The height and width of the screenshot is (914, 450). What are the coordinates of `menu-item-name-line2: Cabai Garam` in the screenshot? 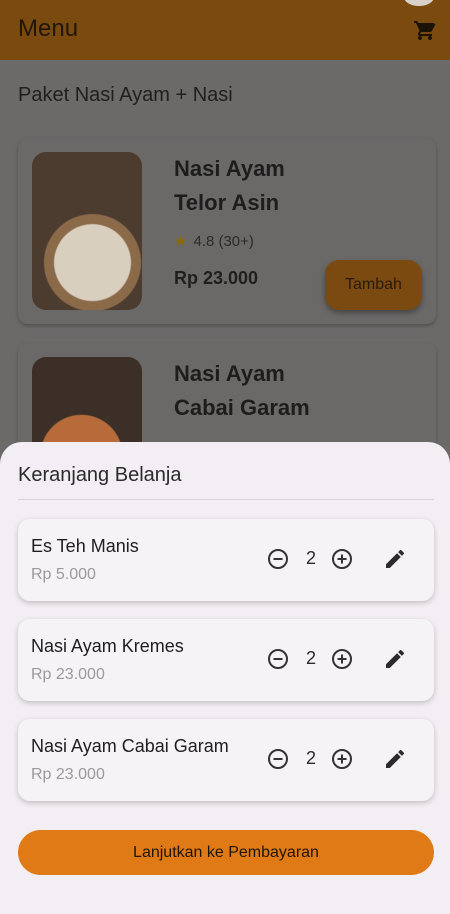 It's located at (242, 407).